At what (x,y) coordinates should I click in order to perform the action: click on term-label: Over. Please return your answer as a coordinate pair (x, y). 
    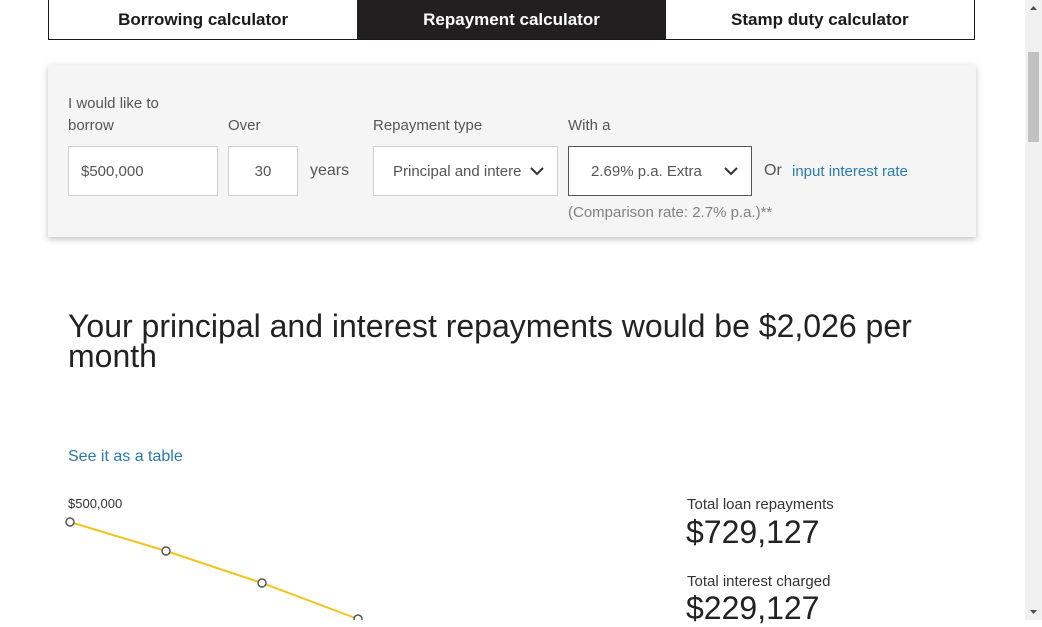
    Looking at the image, I should click on (244, 125).